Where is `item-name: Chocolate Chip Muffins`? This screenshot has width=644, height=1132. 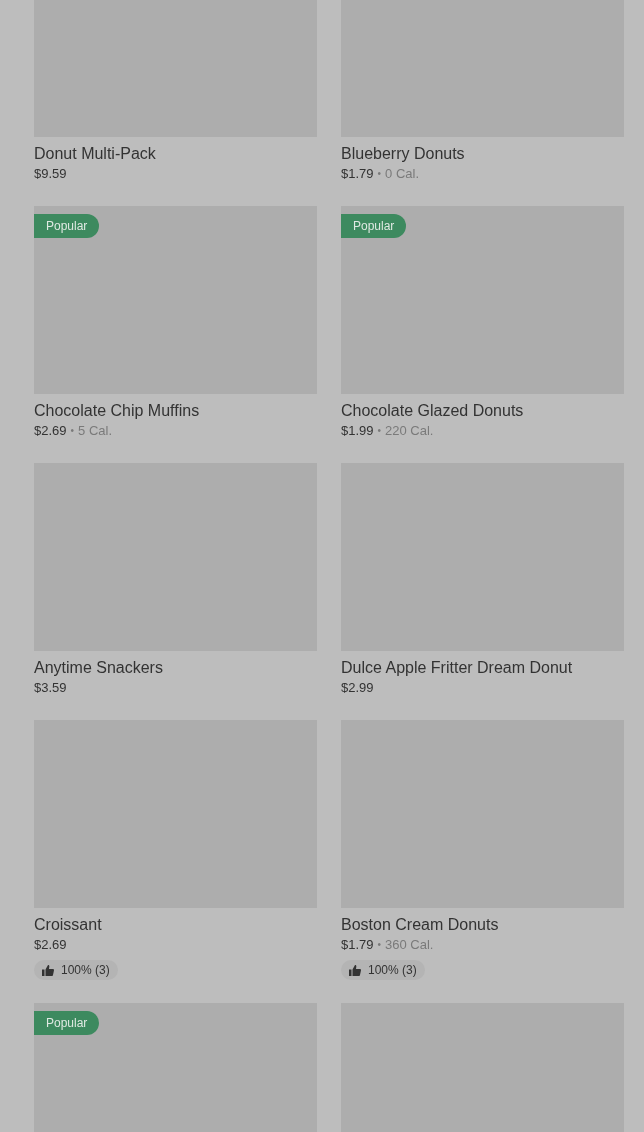 item-name: Chocolate Chip Muffins is located at coordinates (117, 411).